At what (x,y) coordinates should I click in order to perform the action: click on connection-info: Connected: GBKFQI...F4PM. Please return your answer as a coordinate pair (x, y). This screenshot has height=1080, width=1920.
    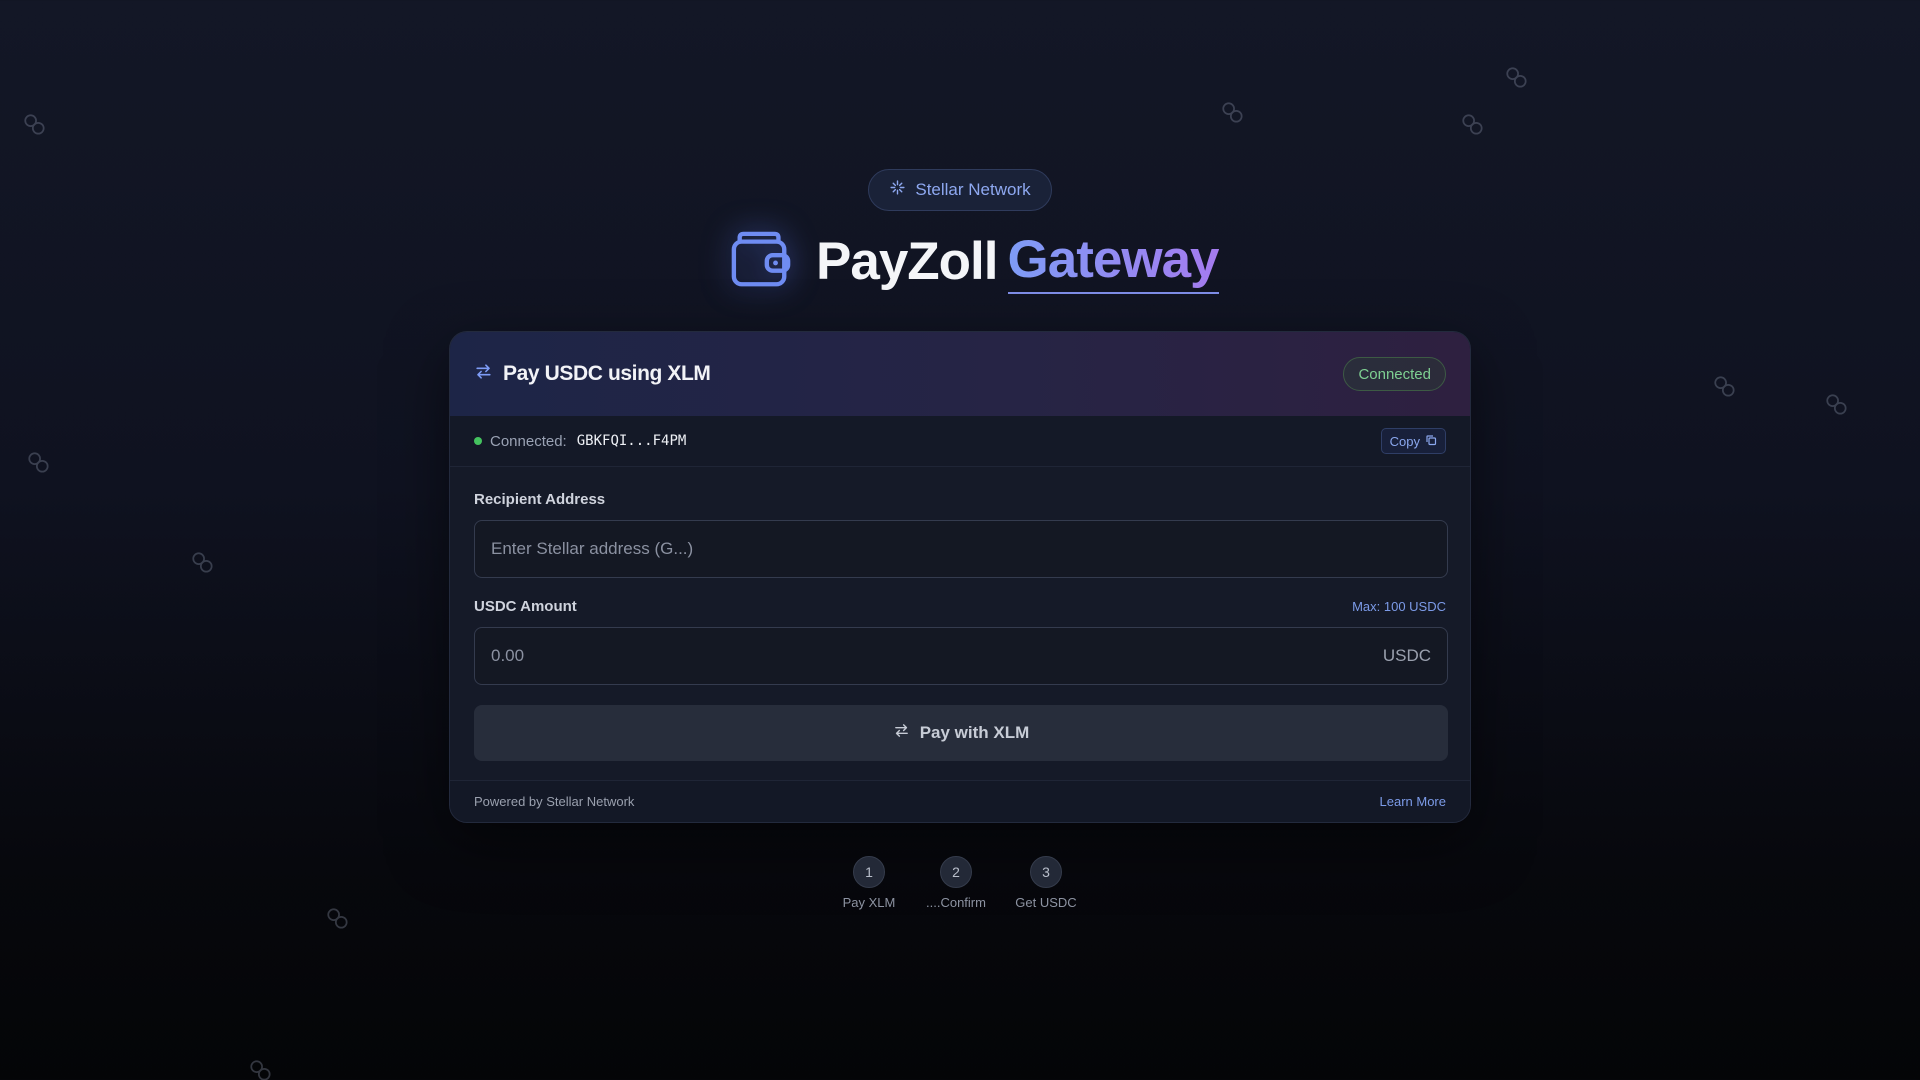
    Looking at the image, I should click on (580, 441).